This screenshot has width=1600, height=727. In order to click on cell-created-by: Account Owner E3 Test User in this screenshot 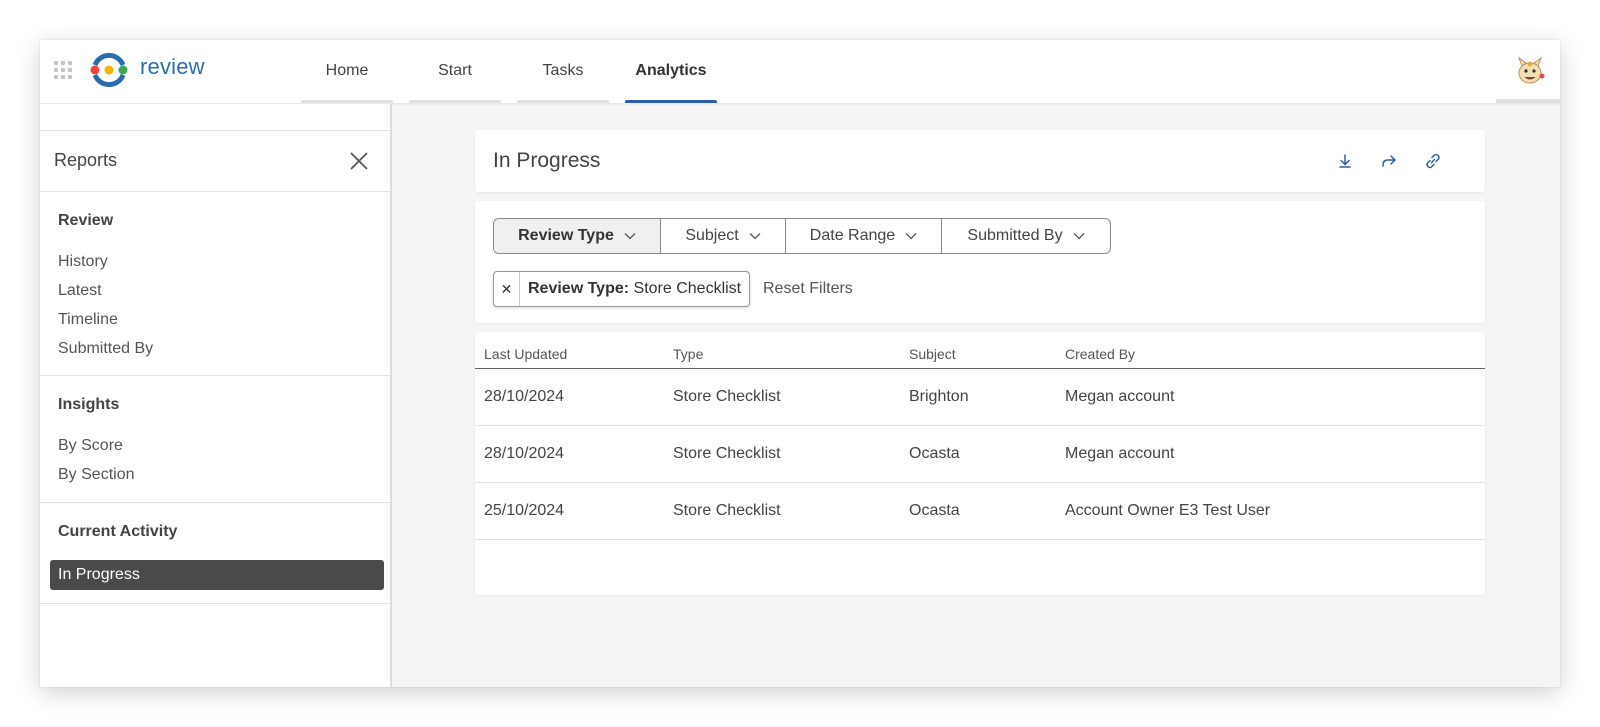, I will do `click(1275, 511)`.